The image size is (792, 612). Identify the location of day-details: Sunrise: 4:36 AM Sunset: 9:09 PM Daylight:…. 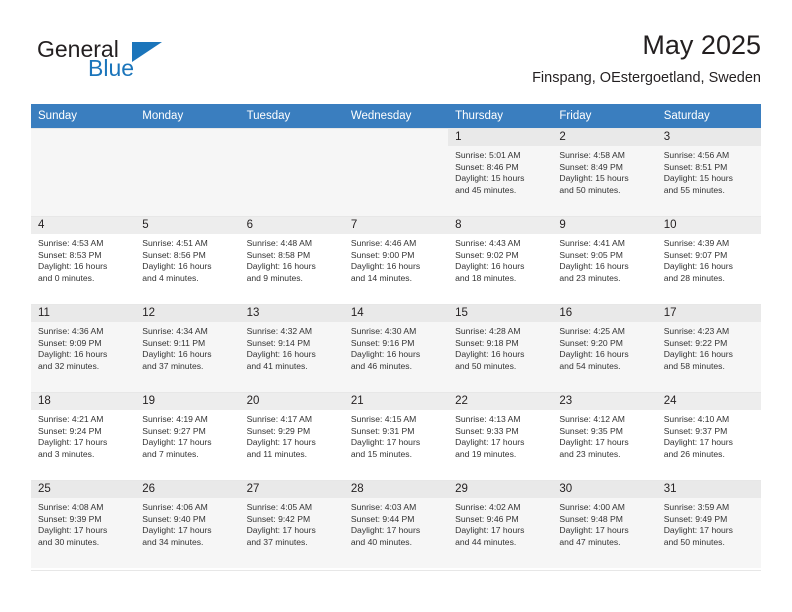
(83, 347).